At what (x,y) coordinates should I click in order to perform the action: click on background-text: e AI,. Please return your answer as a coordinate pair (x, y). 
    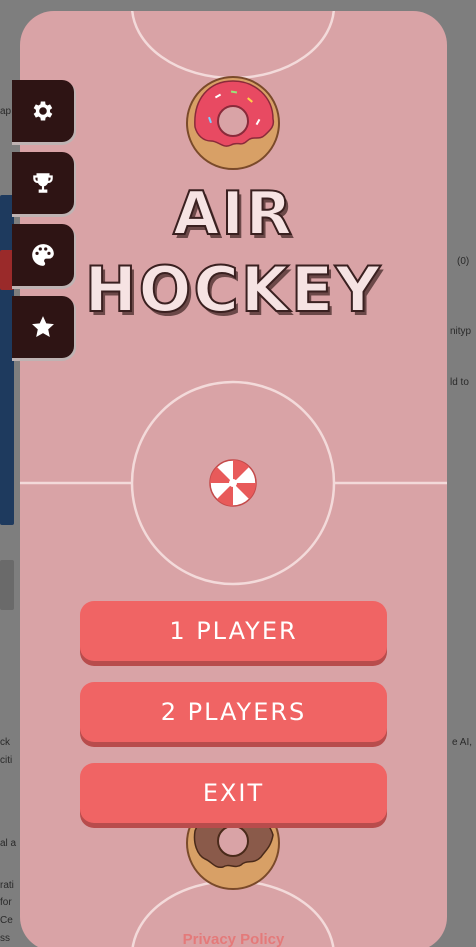
    Looking at the image, I should click on (462, 742).